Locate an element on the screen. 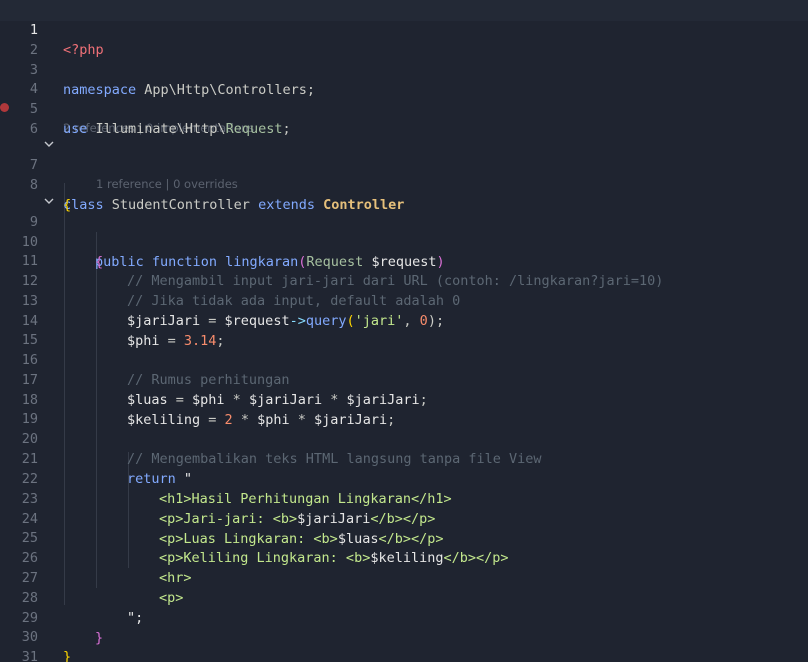 This screenshot has width=808, height=662. codelens-method-references: 1 reference | 0 overrides is located at coordinates (167, 184).